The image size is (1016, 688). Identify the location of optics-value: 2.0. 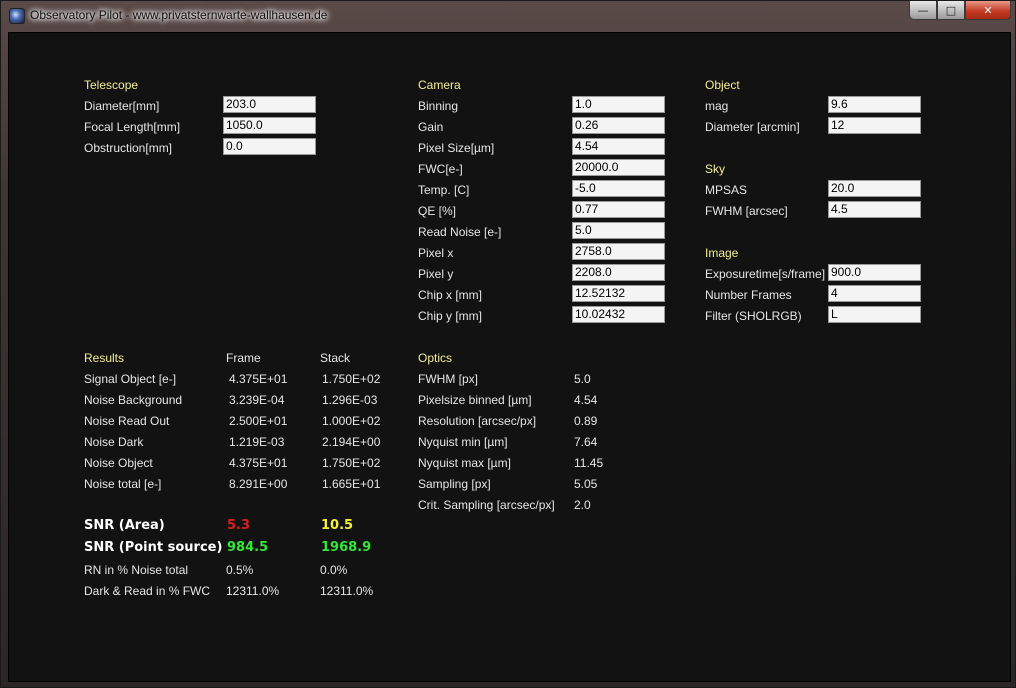
(582, 505).